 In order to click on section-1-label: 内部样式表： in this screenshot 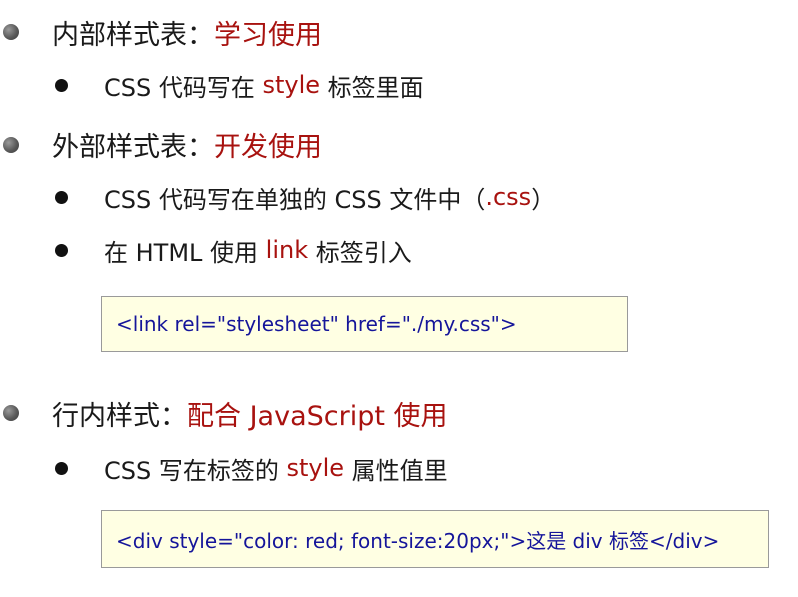, I will do `click(133, 35)`.